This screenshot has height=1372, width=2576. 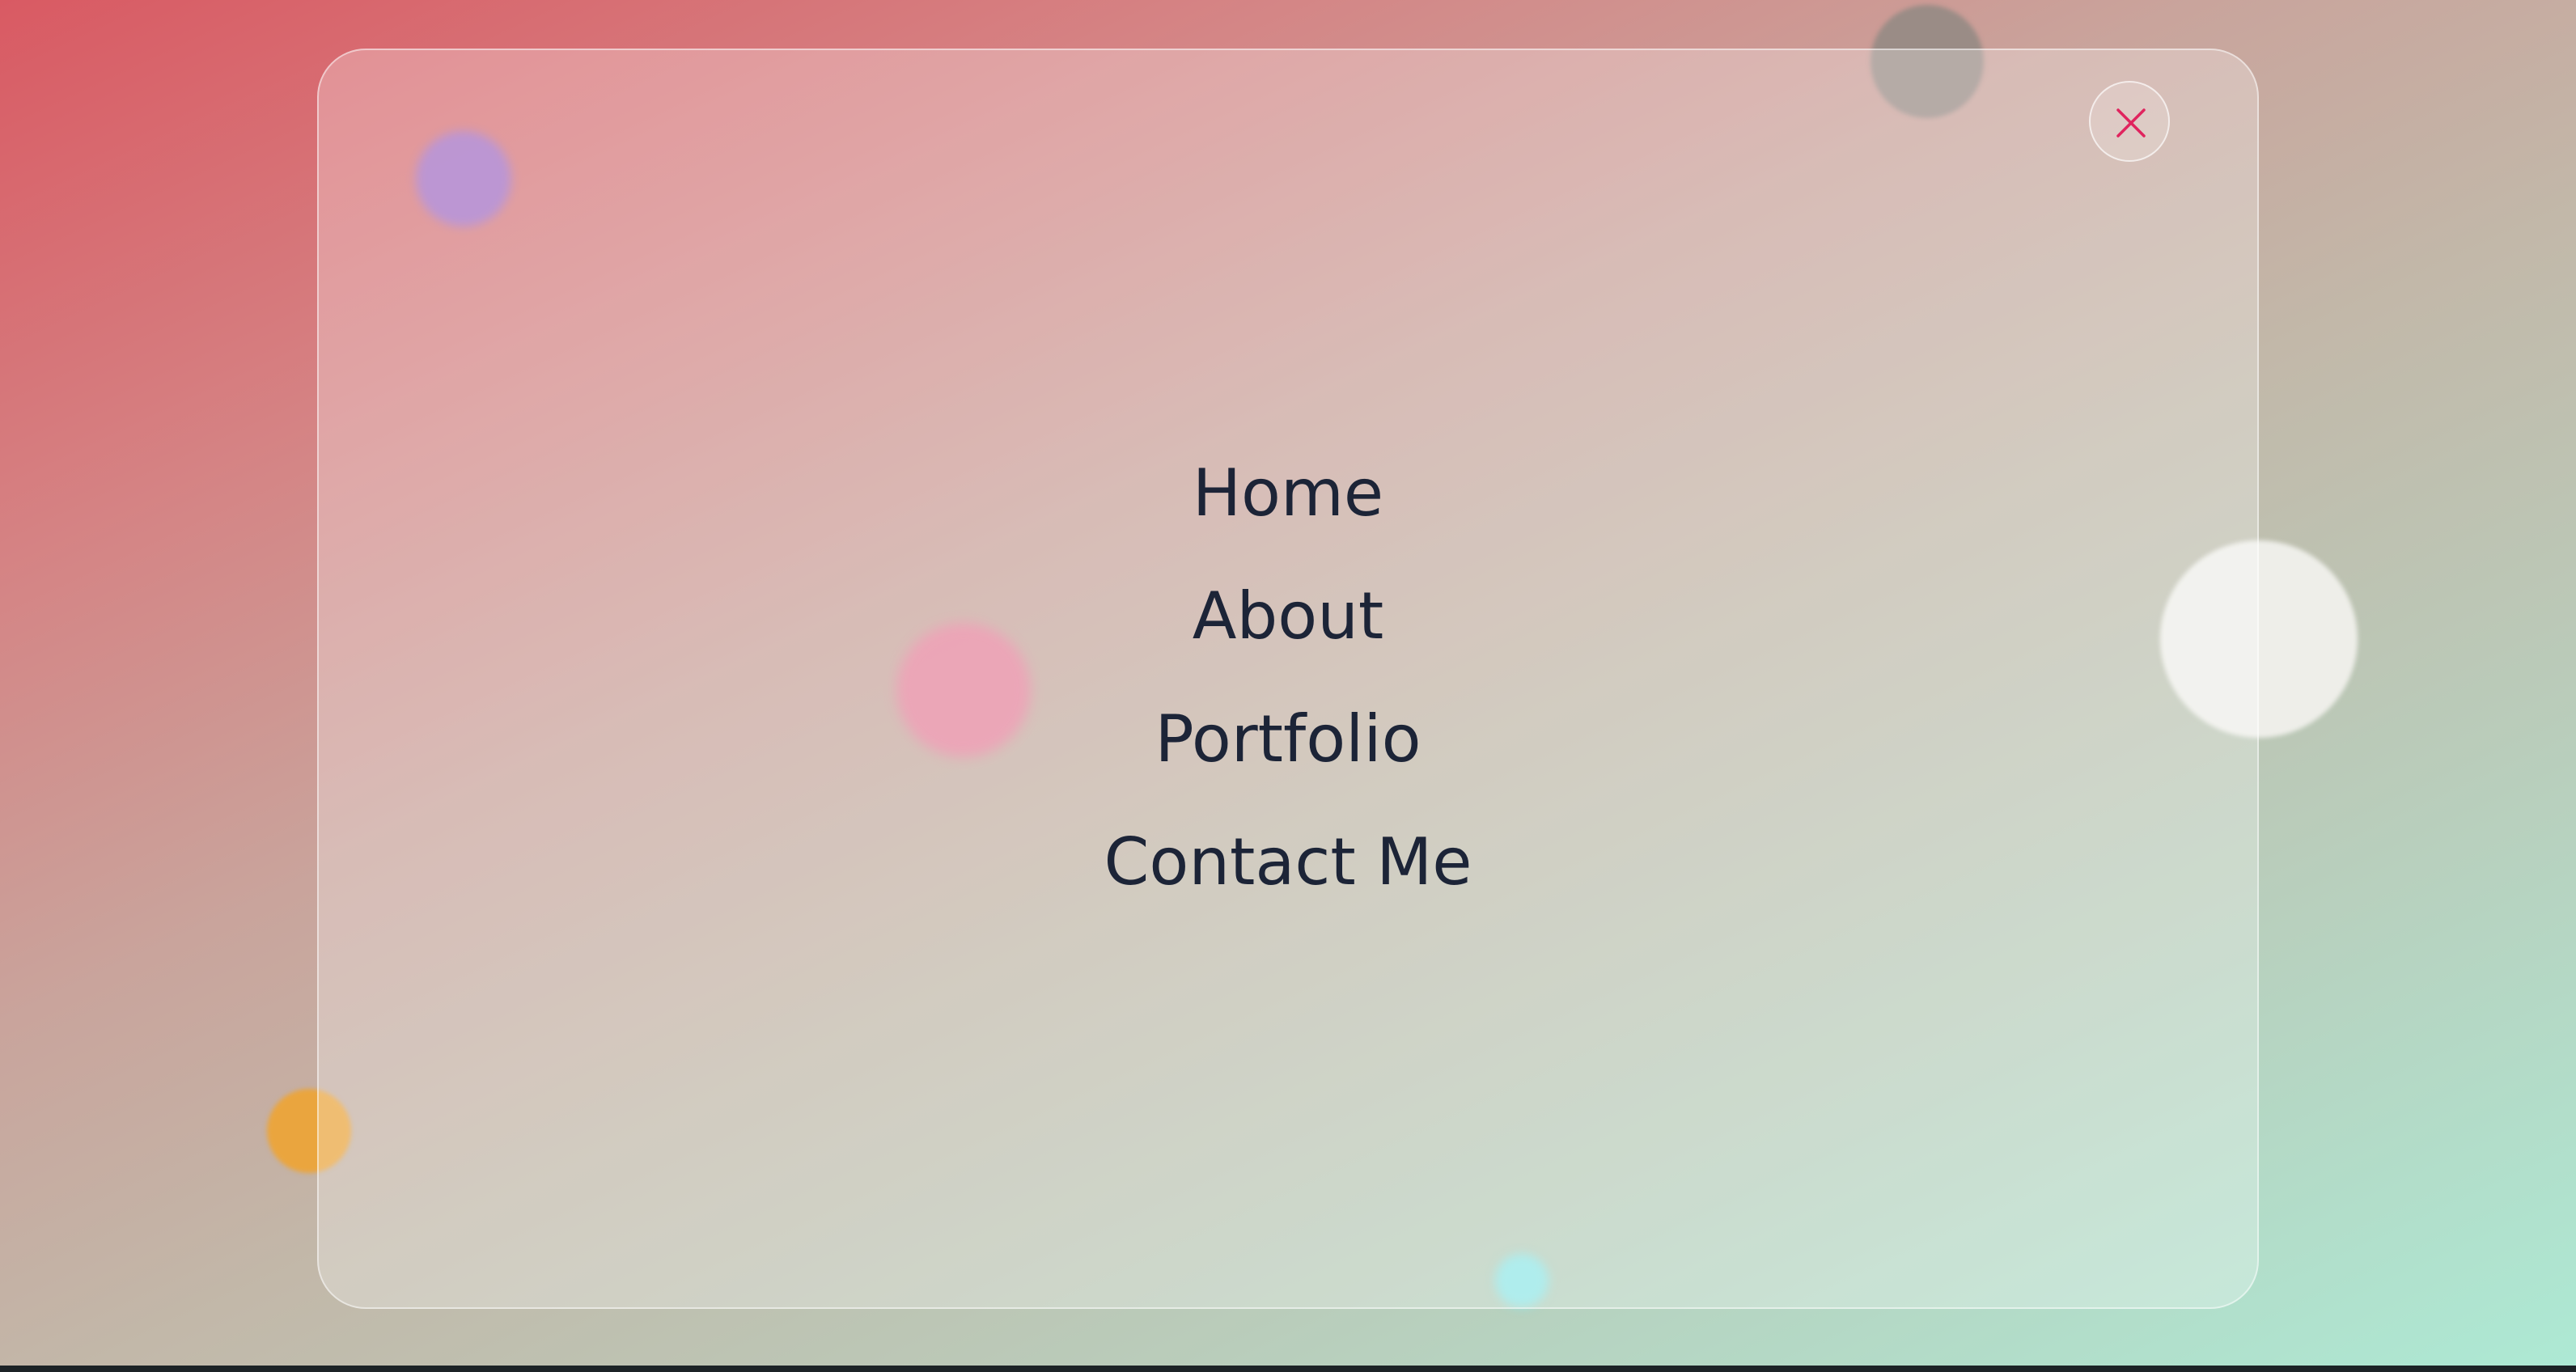 I want to click on close-icon, so click(x=2131, y=123).